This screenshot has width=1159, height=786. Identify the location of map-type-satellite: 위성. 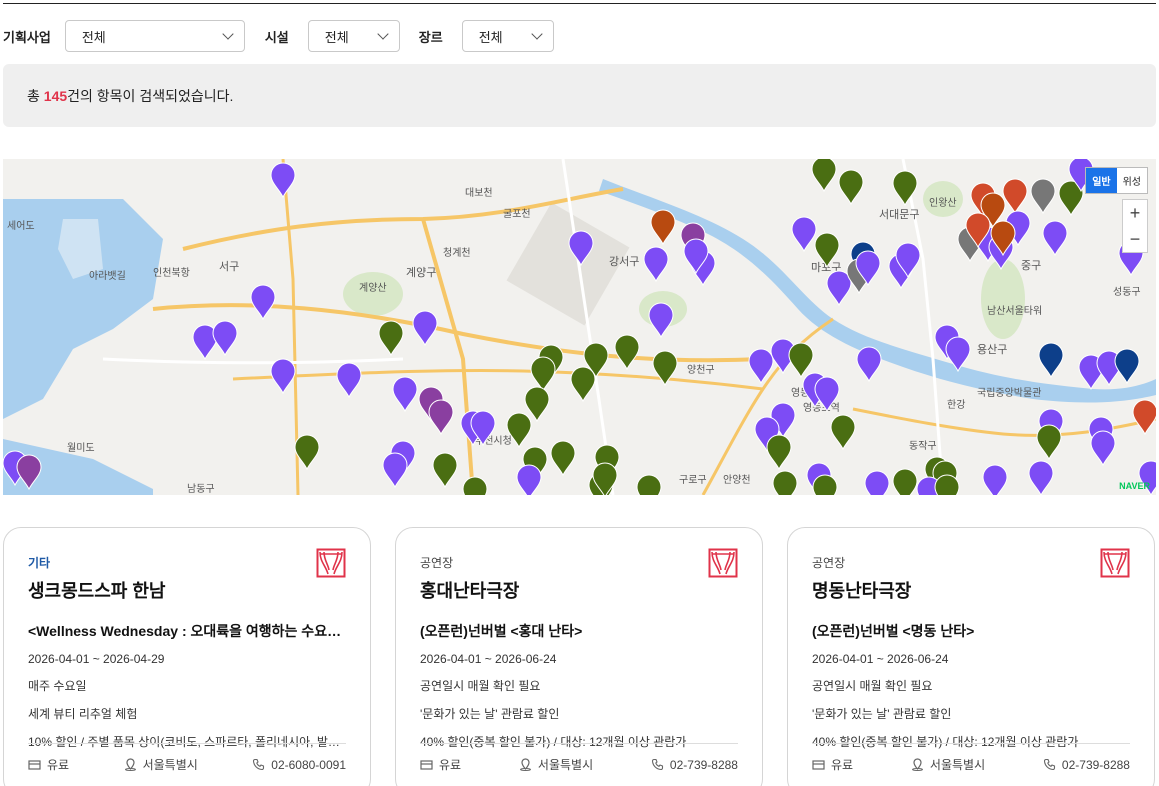
(1132, 180).